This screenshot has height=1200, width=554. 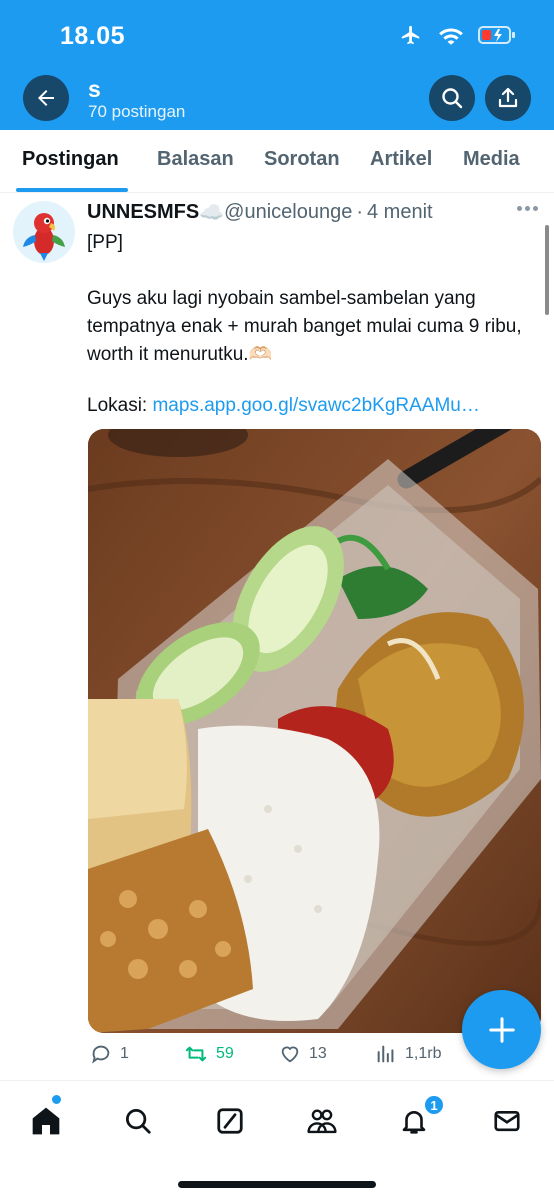 I want to click on tab-balasan: Balasan, so click(x=195, y=159).